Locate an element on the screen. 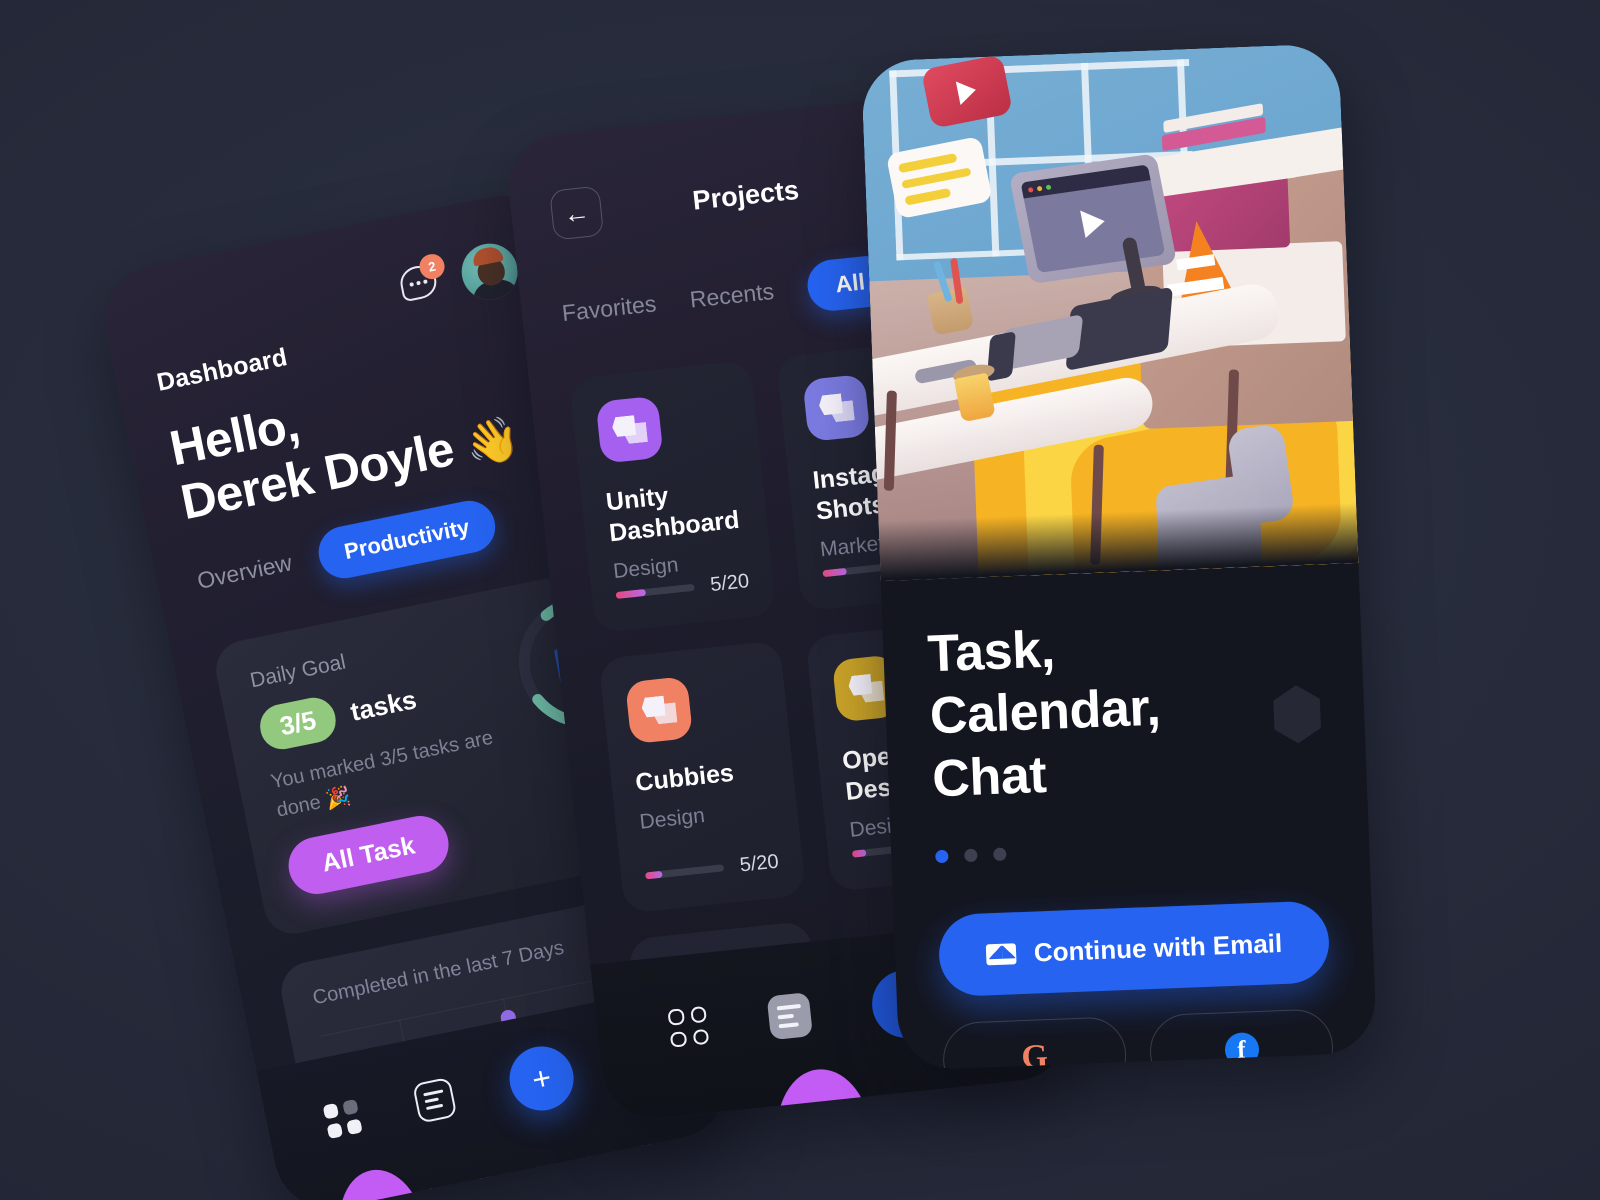 This screenshot has width=1600, height=1200. tab-favorites: Favorites is located at coordinates (609, 308).